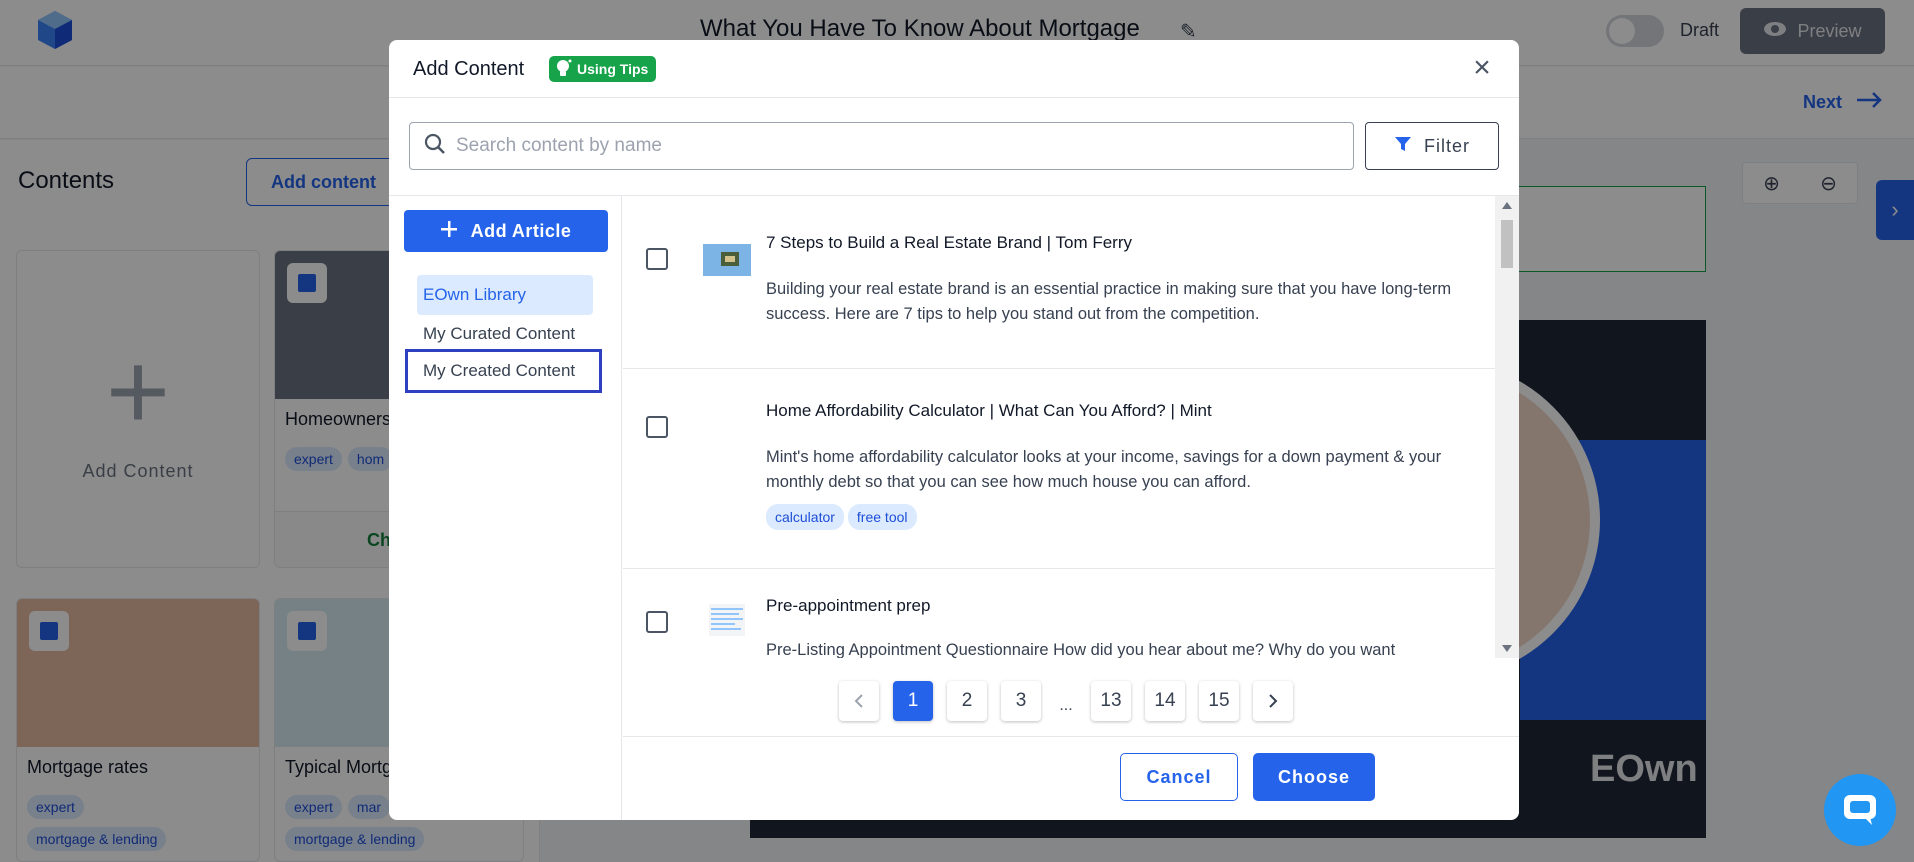 Image resolution: width=1914 pixels, height=862 pixels. Describe the element at coordinates (1507, 648) in the screenshot. I see `scroll-down-icon` at that location.